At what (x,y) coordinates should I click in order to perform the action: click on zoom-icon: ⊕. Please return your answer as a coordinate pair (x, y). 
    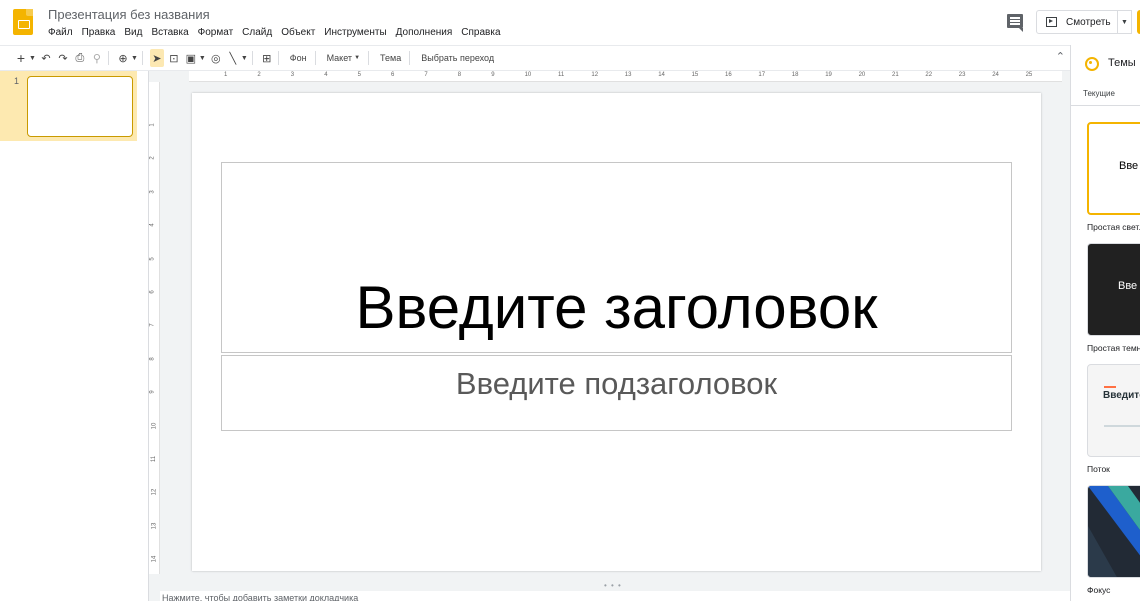
    Looking at the image, I should click on (123, 58).